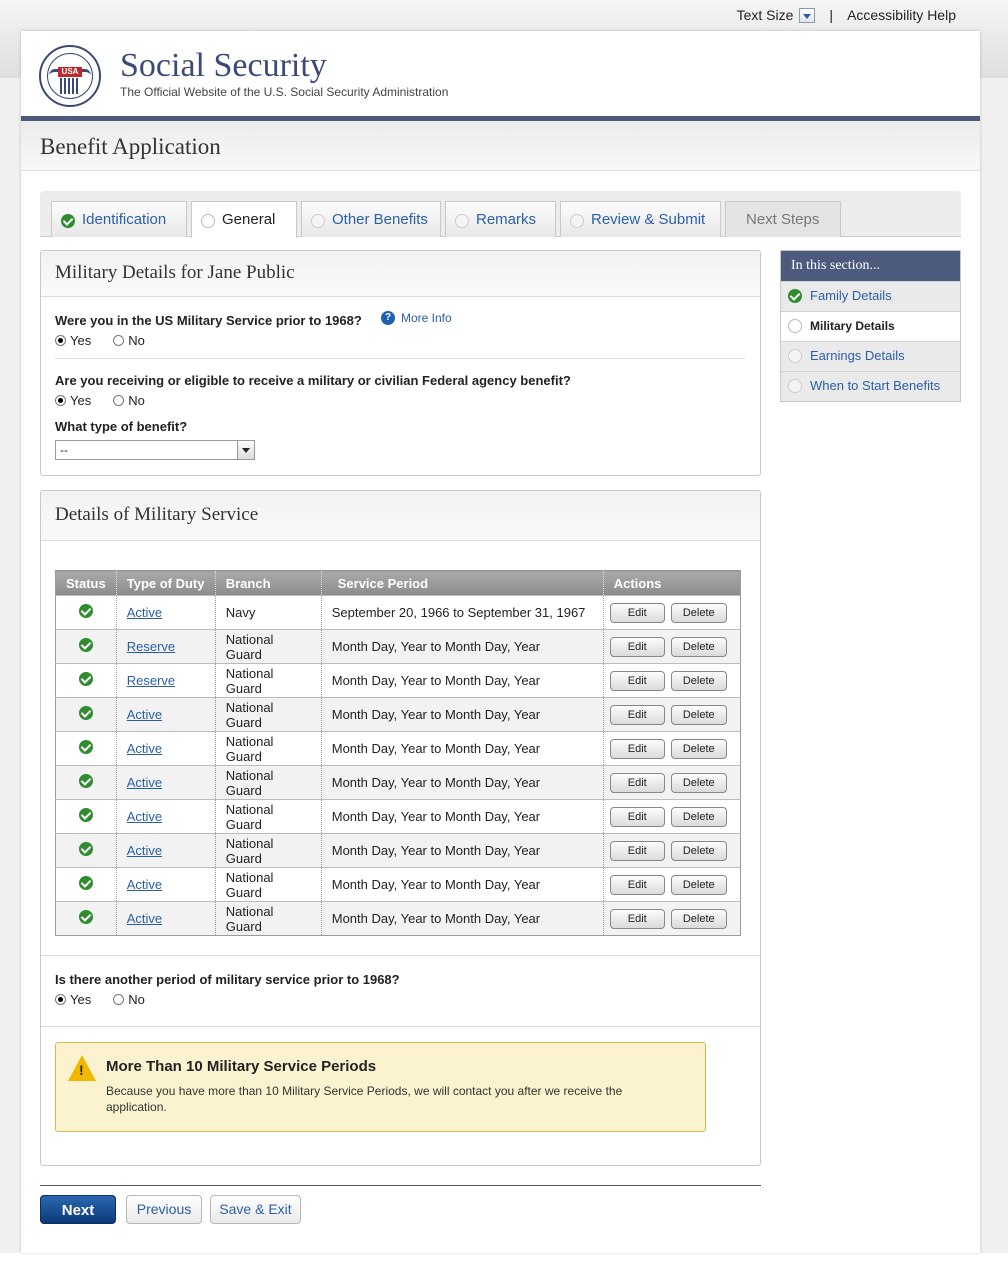 The image size is (1008, 1283). I want to click on tab-review-submit: Review & Submit, so click(640, 219).